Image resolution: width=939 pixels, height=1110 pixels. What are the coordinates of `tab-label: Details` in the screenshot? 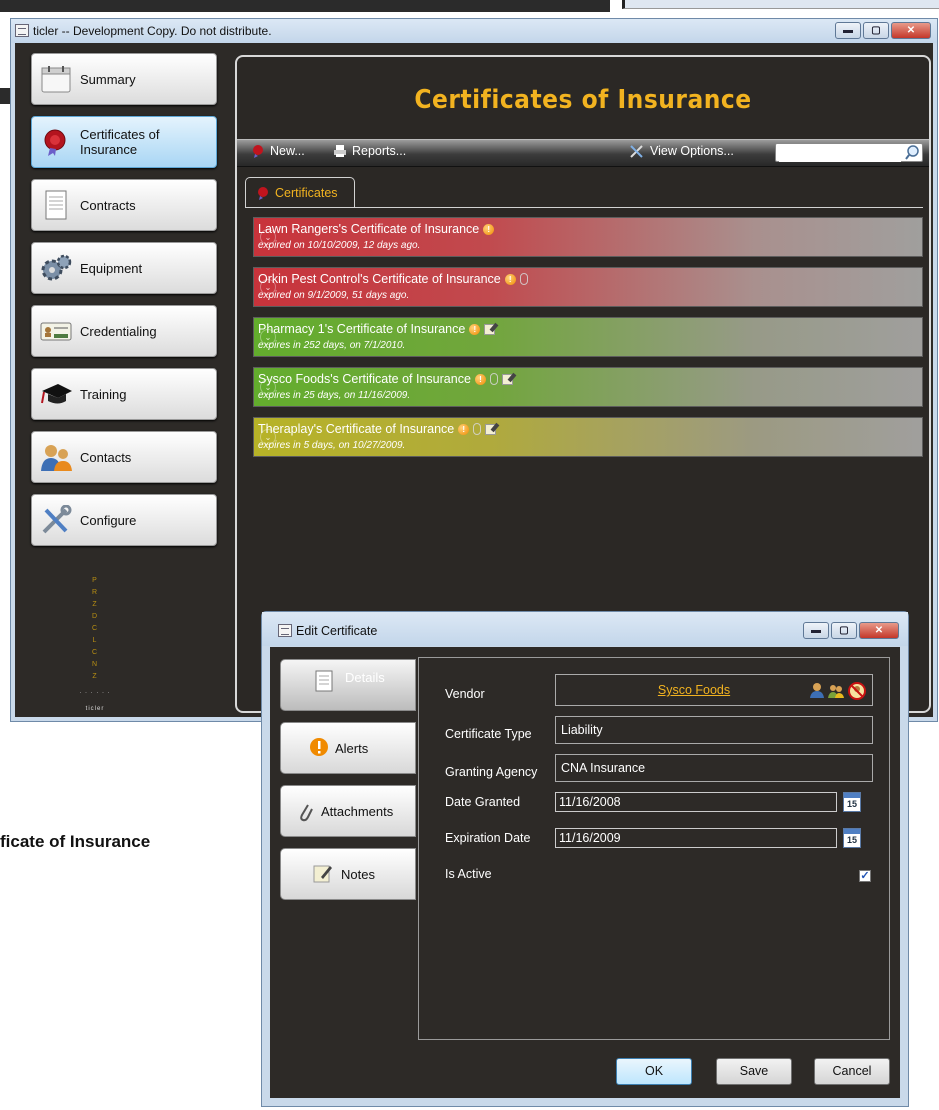 It's located at (365, 677).